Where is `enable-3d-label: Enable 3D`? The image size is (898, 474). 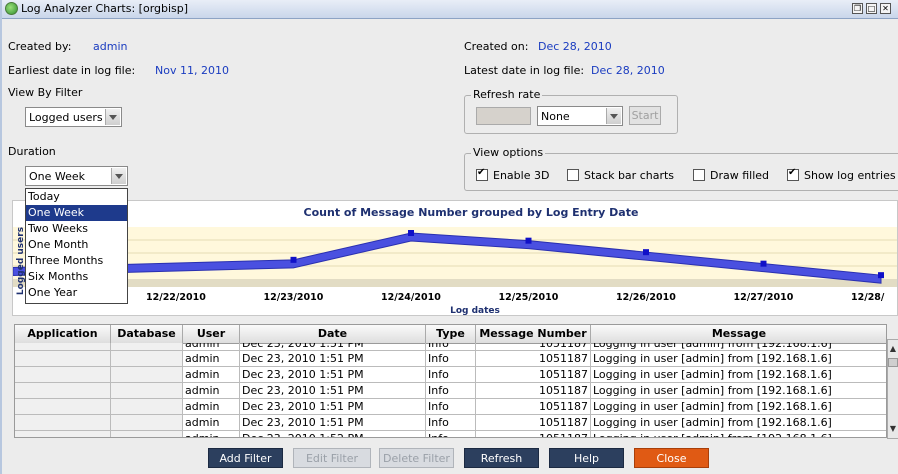 enable-3d-label: Enable 3D is located at coordinates (521, 175).